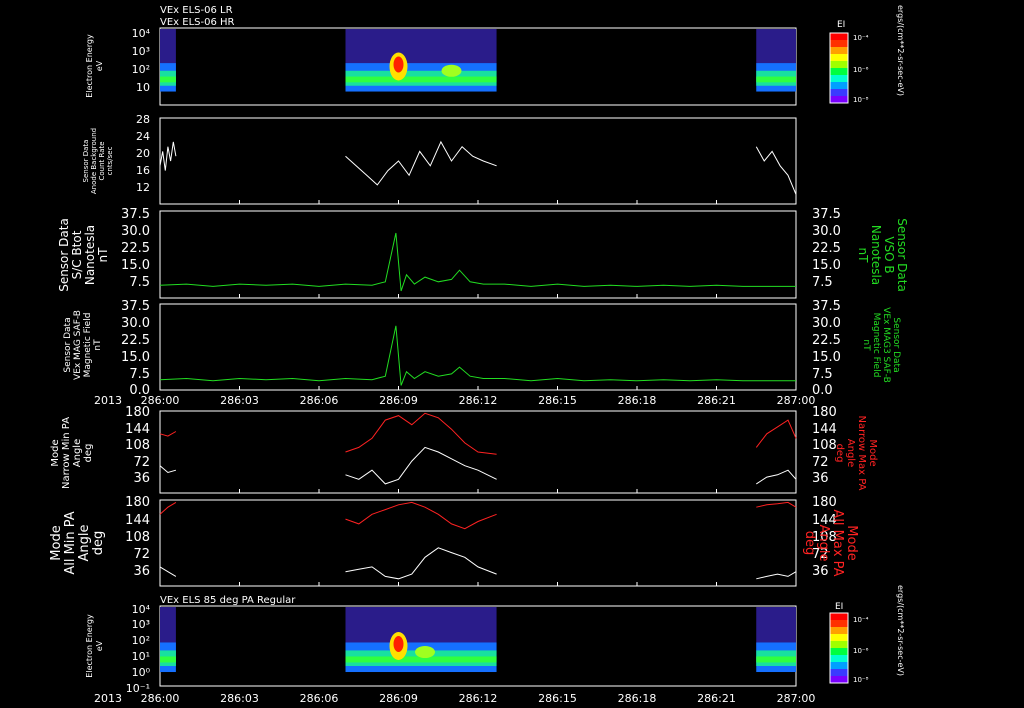 The height and width of the screenshot is (708, 1024). I want to click on colorbar-bottom-tick: 10⁻⁴, so click(861, 620).